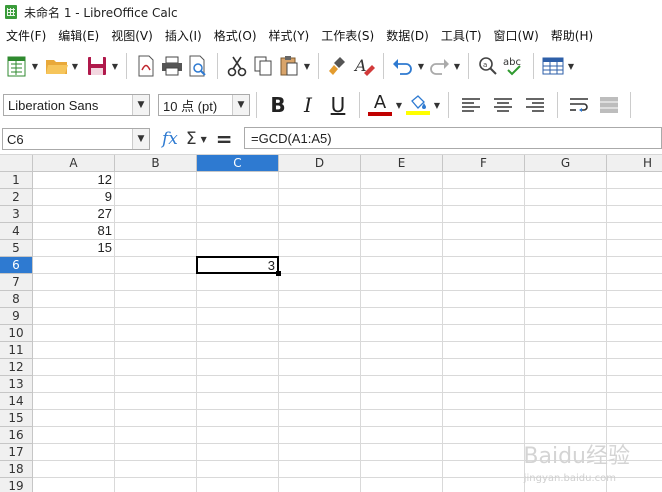 This screenshot has height=492, width=662. I want to click on column-header-g: G, so click(566, 163).